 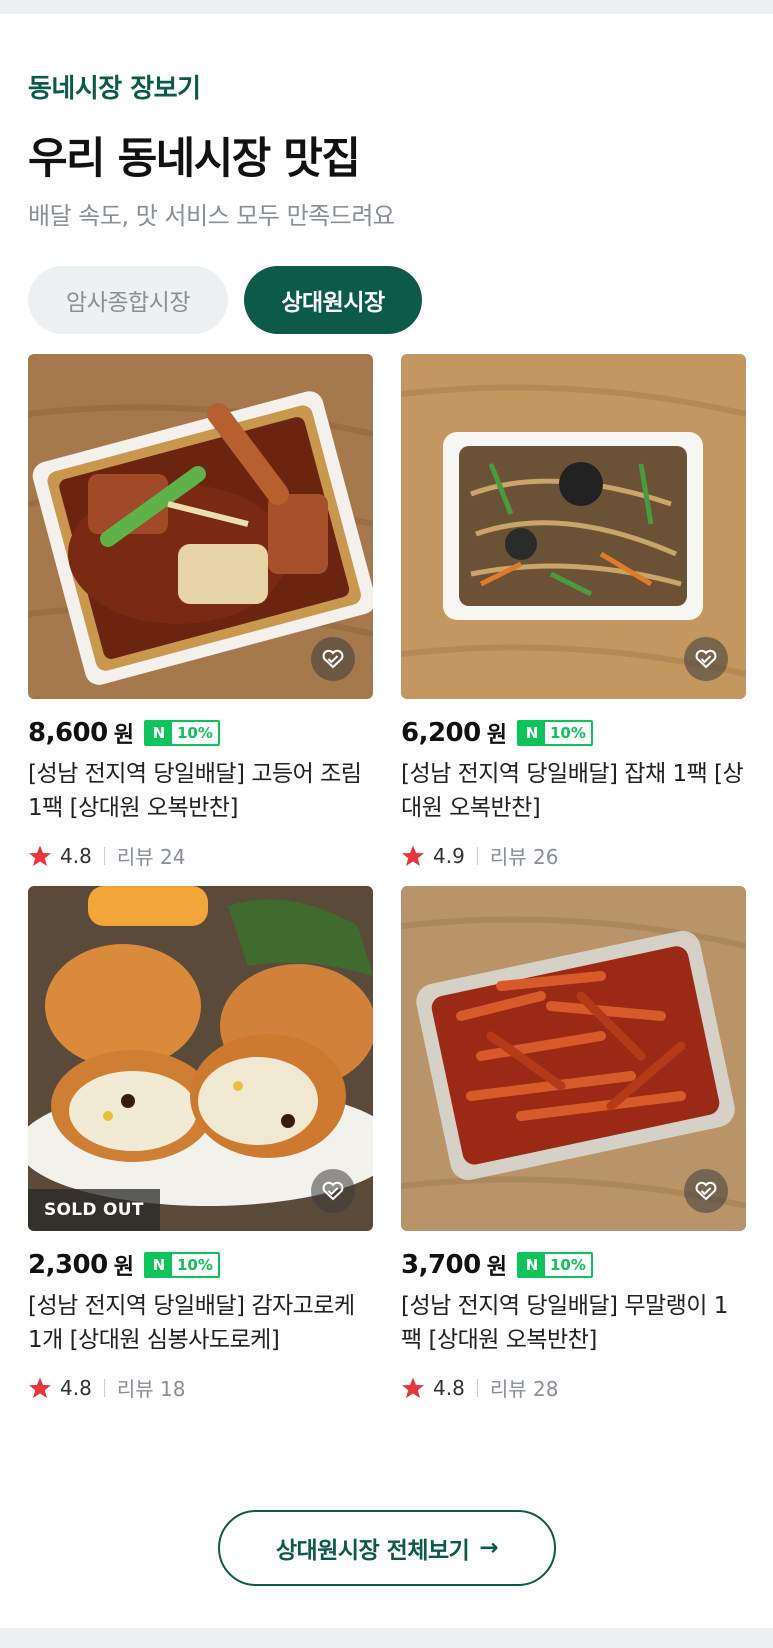 I want to click on rating-row: 4.8 리뷰 18, so click(x=200, y=1387).